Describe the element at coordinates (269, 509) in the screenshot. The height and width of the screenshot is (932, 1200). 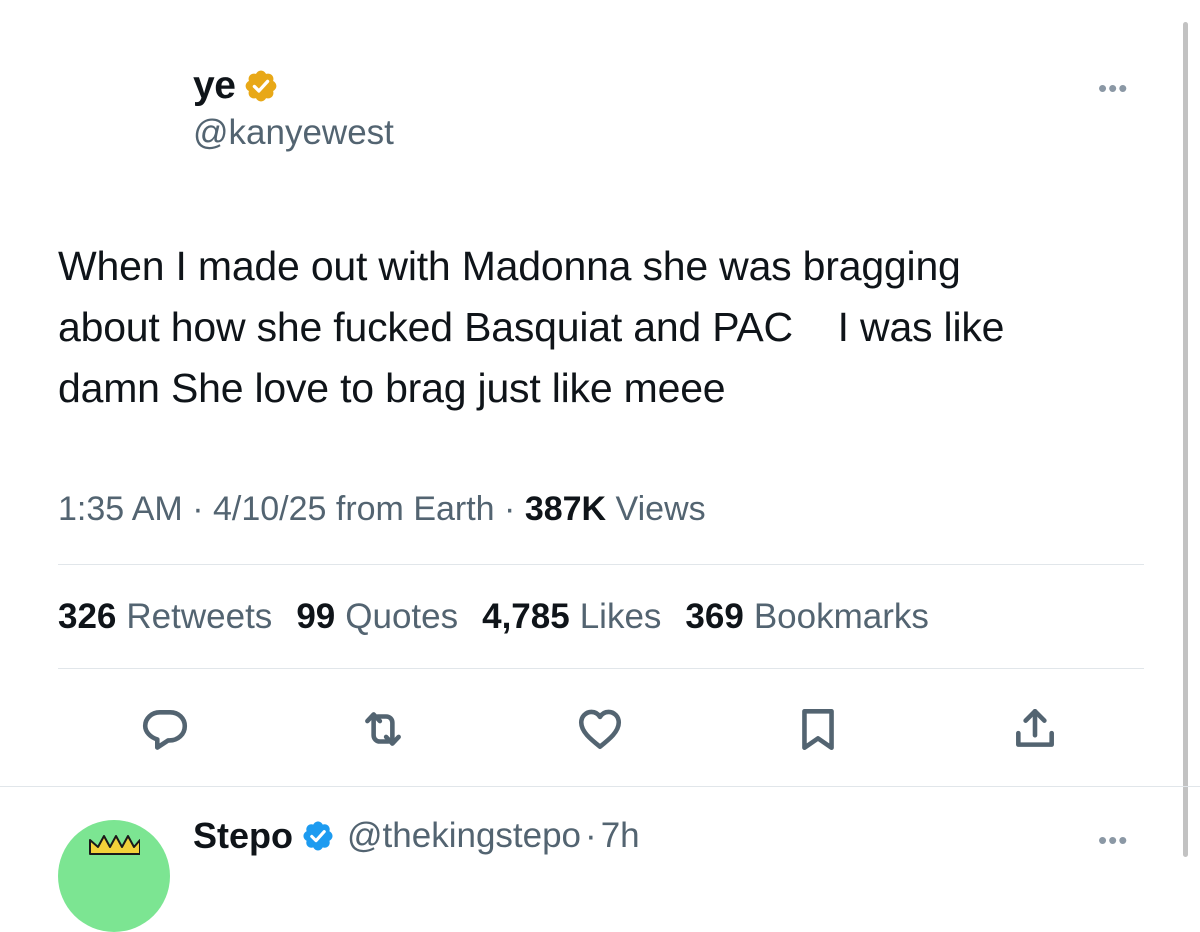
I see `tweet-date: 4/10/25` at that location.